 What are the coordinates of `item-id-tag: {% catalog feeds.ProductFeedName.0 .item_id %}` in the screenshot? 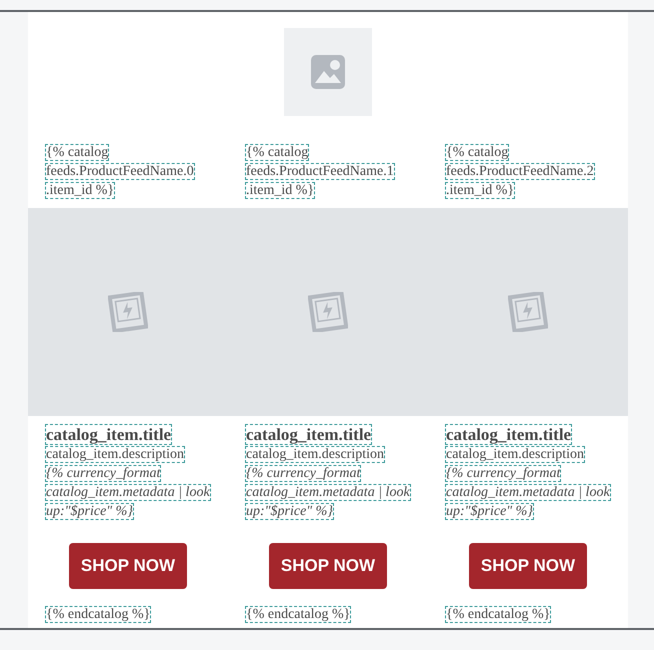 It's located at (120, 171).